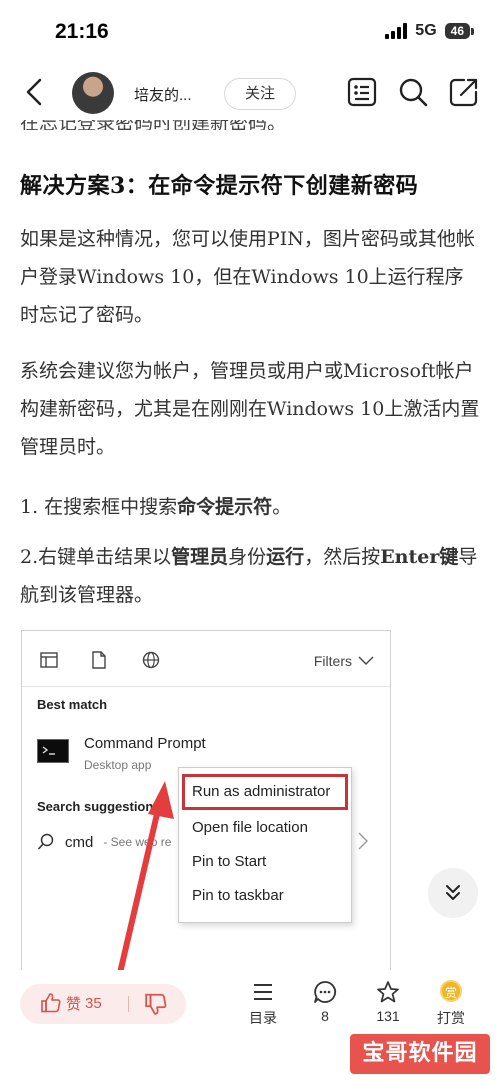 The height and width of the screenshot is (1082, 500). Describe the element at coordinates (79, 842) in the screenshot. I see `suggestion-query: cmd` at that location.